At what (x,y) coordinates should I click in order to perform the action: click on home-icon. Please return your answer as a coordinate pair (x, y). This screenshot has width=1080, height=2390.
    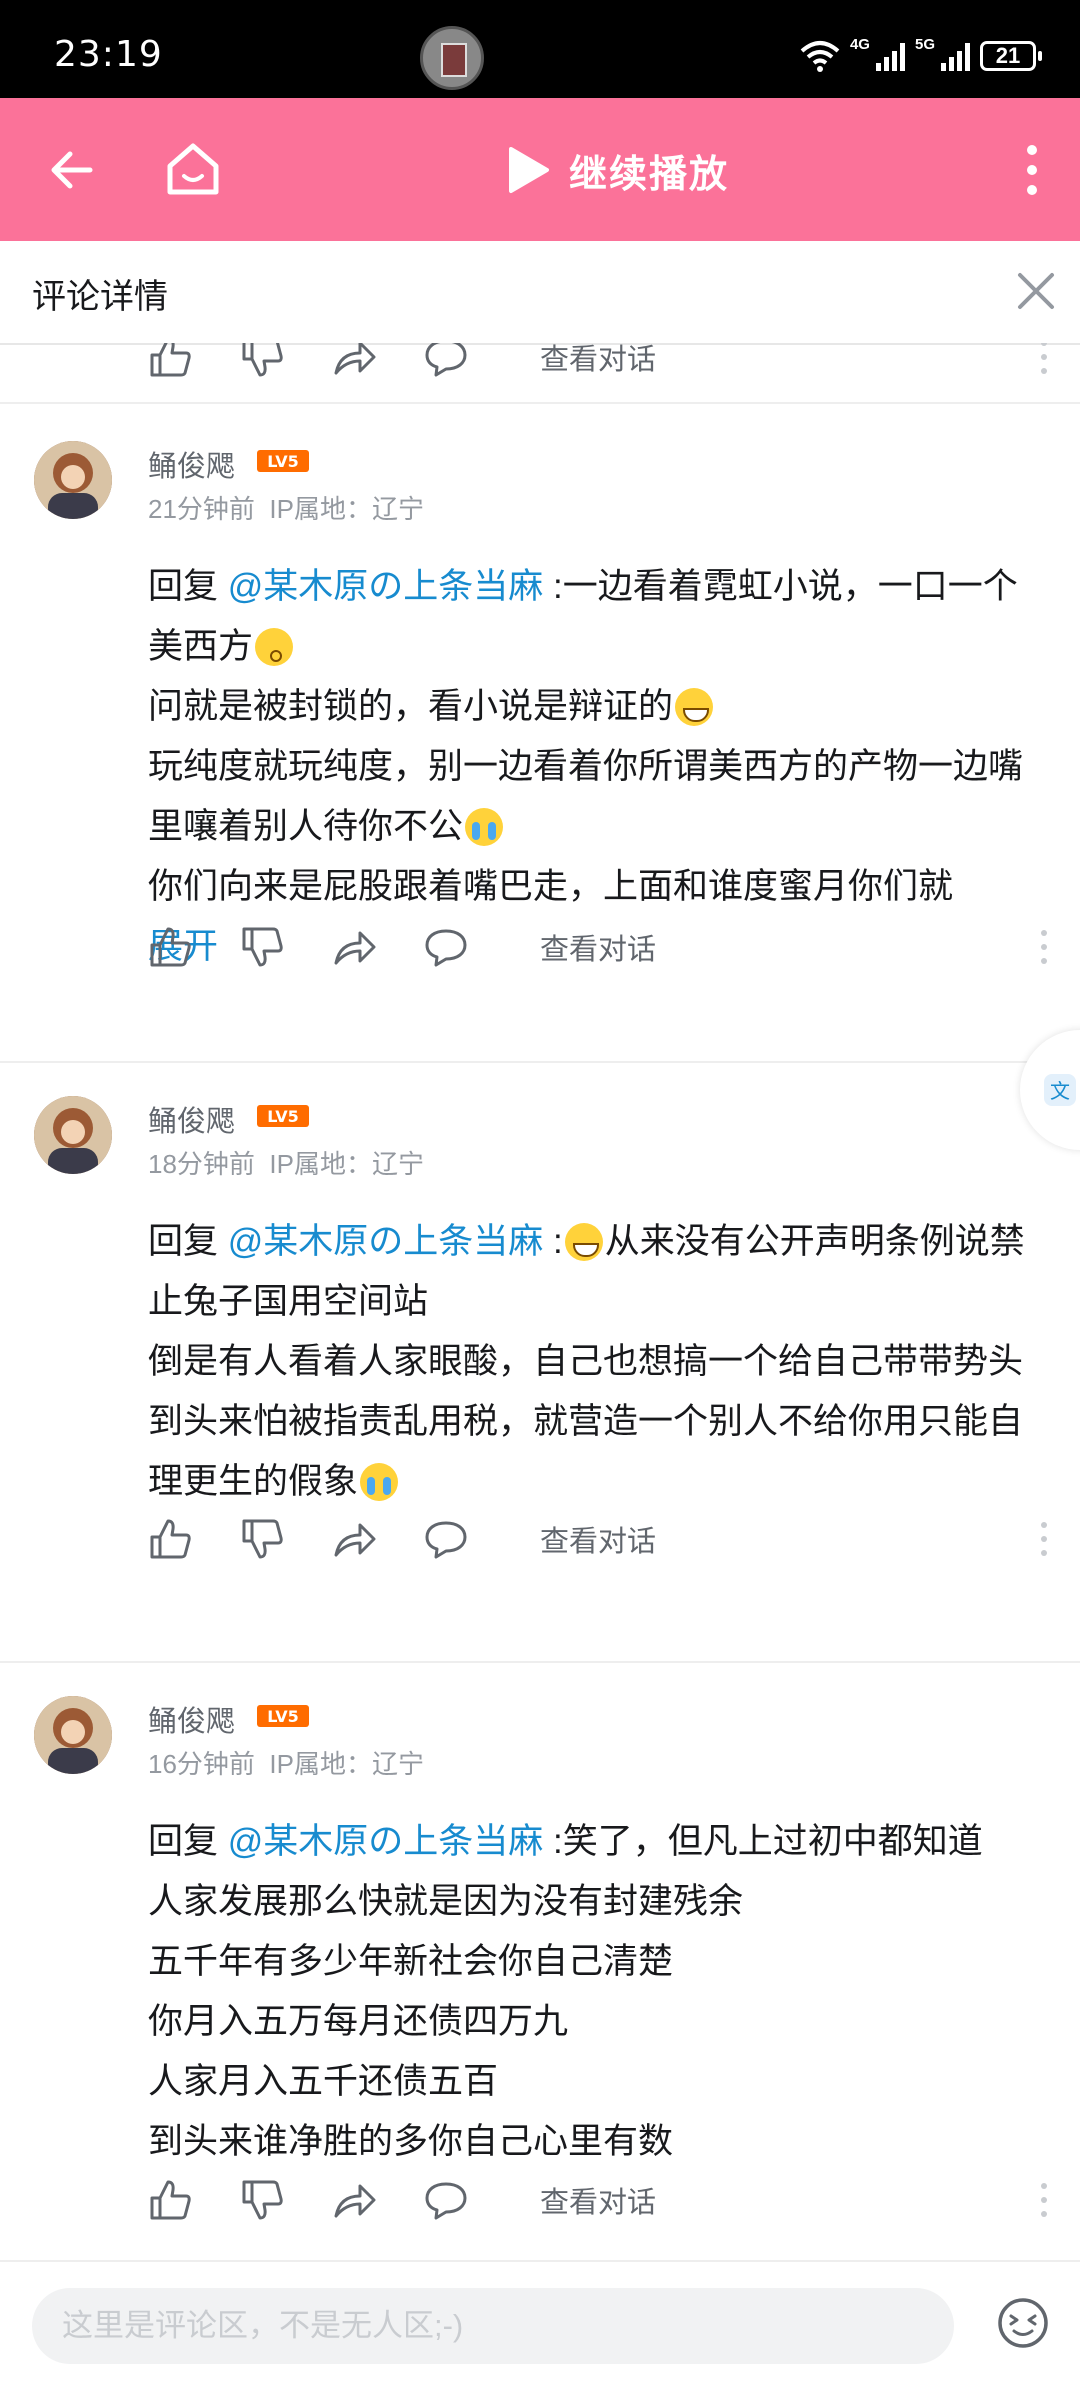
    Looking at the image, I should click on (193, 169).